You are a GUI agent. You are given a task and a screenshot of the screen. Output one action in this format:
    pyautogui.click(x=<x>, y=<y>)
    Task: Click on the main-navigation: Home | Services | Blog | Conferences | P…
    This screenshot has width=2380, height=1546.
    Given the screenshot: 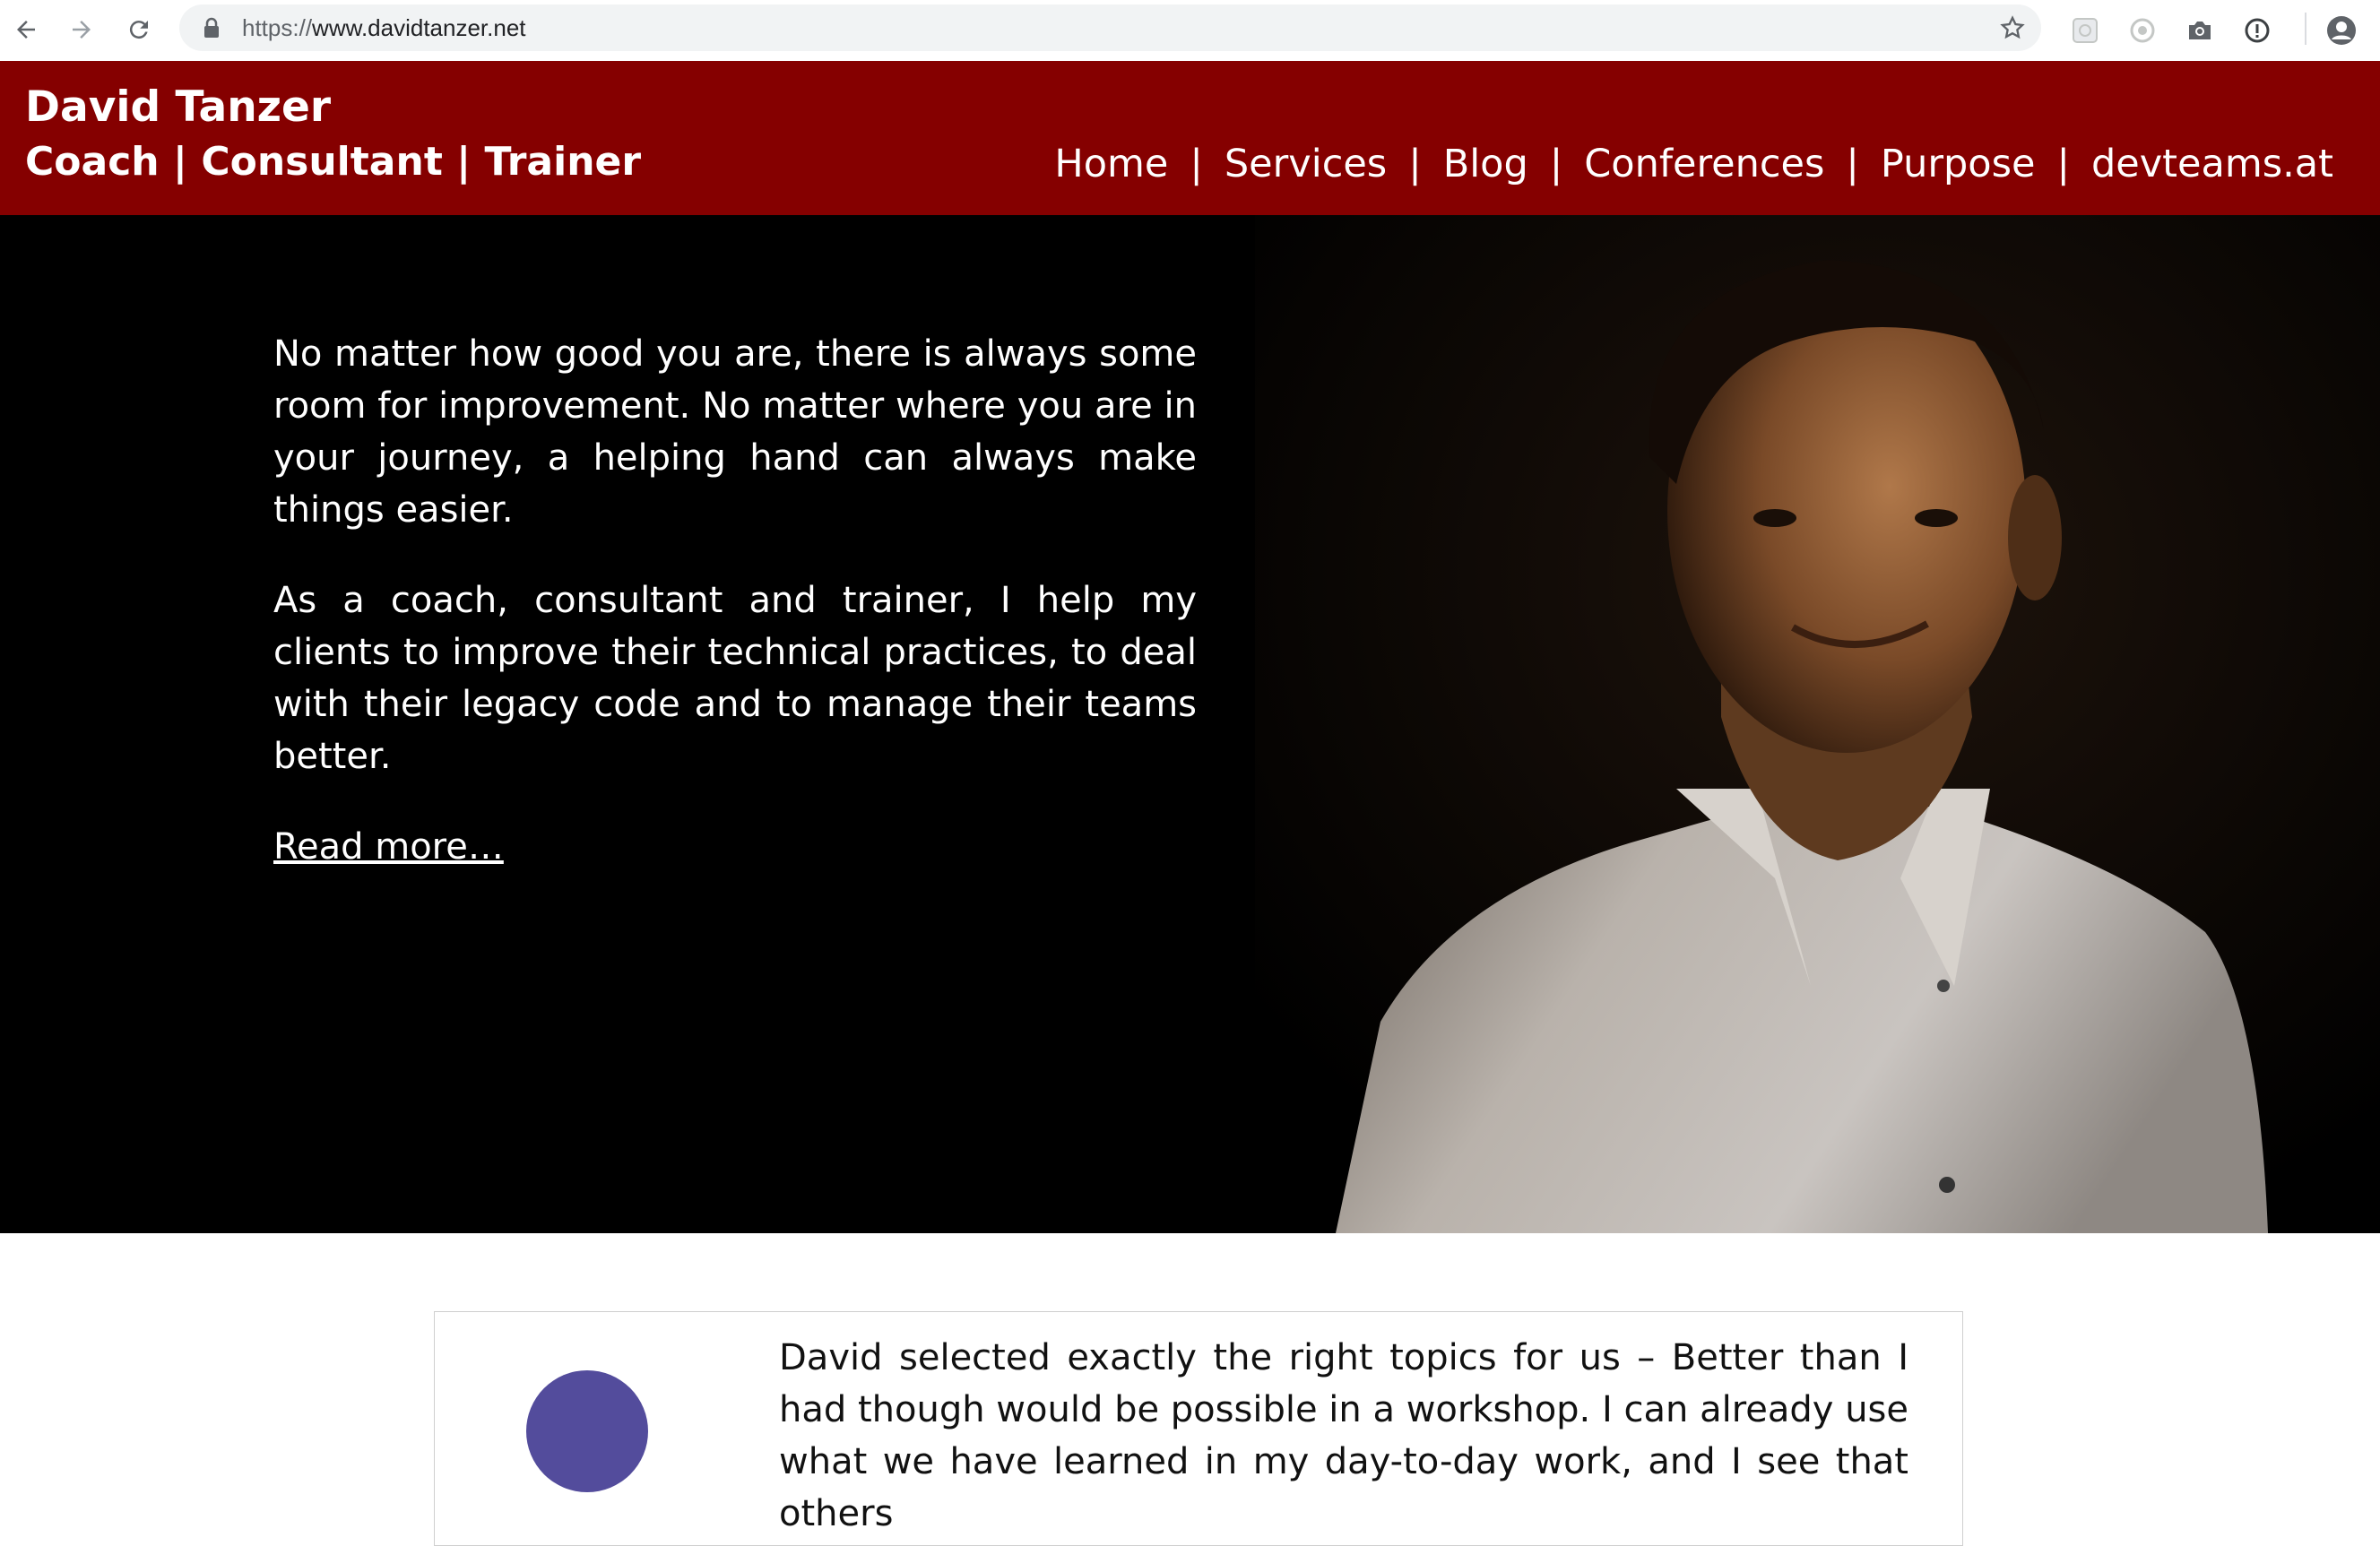 What is the action you would take?
    pyautogui.click(x=1693, y=164)
    